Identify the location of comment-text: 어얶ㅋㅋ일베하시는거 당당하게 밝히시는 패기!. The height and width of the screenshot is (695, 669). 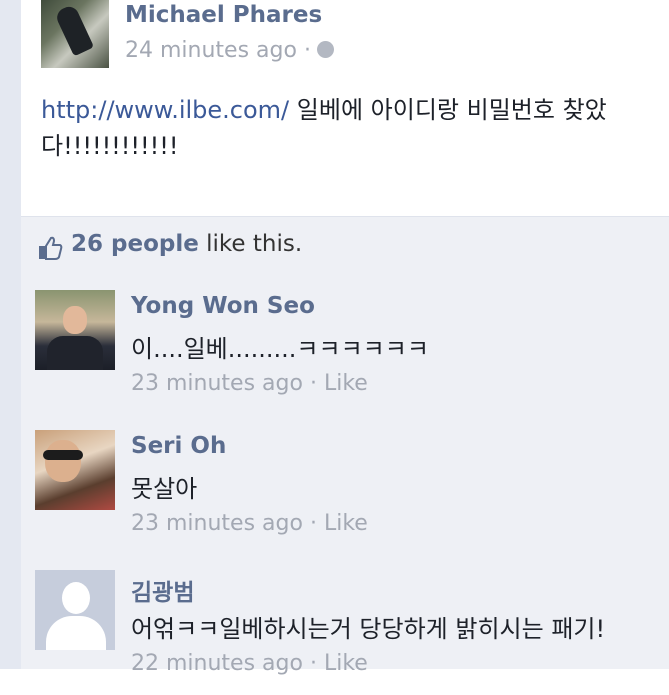
(368, 629).